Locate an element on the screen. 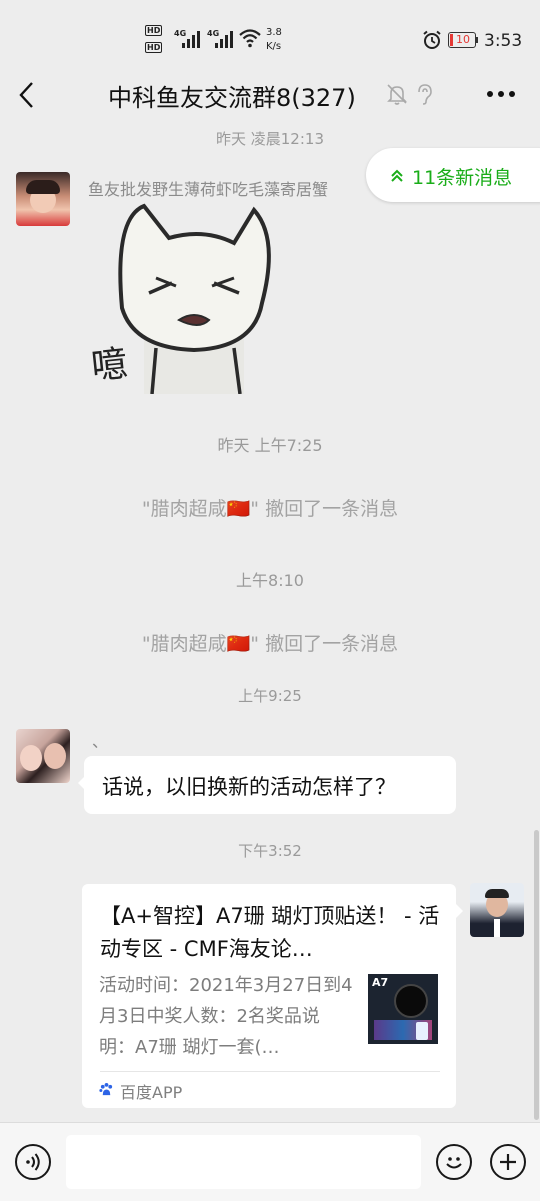 This screenshot has height=1201, width=540. sender-name: 鱼友批发野生薄荷虾吃毛藻寄居蟹 is located at coordinates (208, 189).